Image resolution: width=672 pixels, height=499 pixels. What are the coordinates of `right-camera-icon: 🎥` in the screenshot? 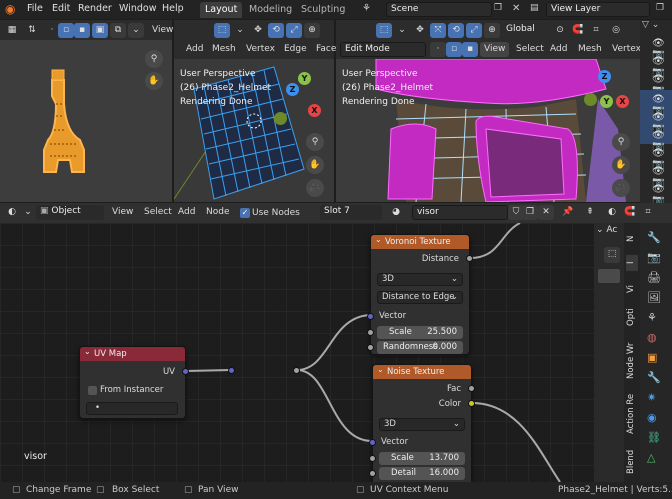 It's located at (621, 188).